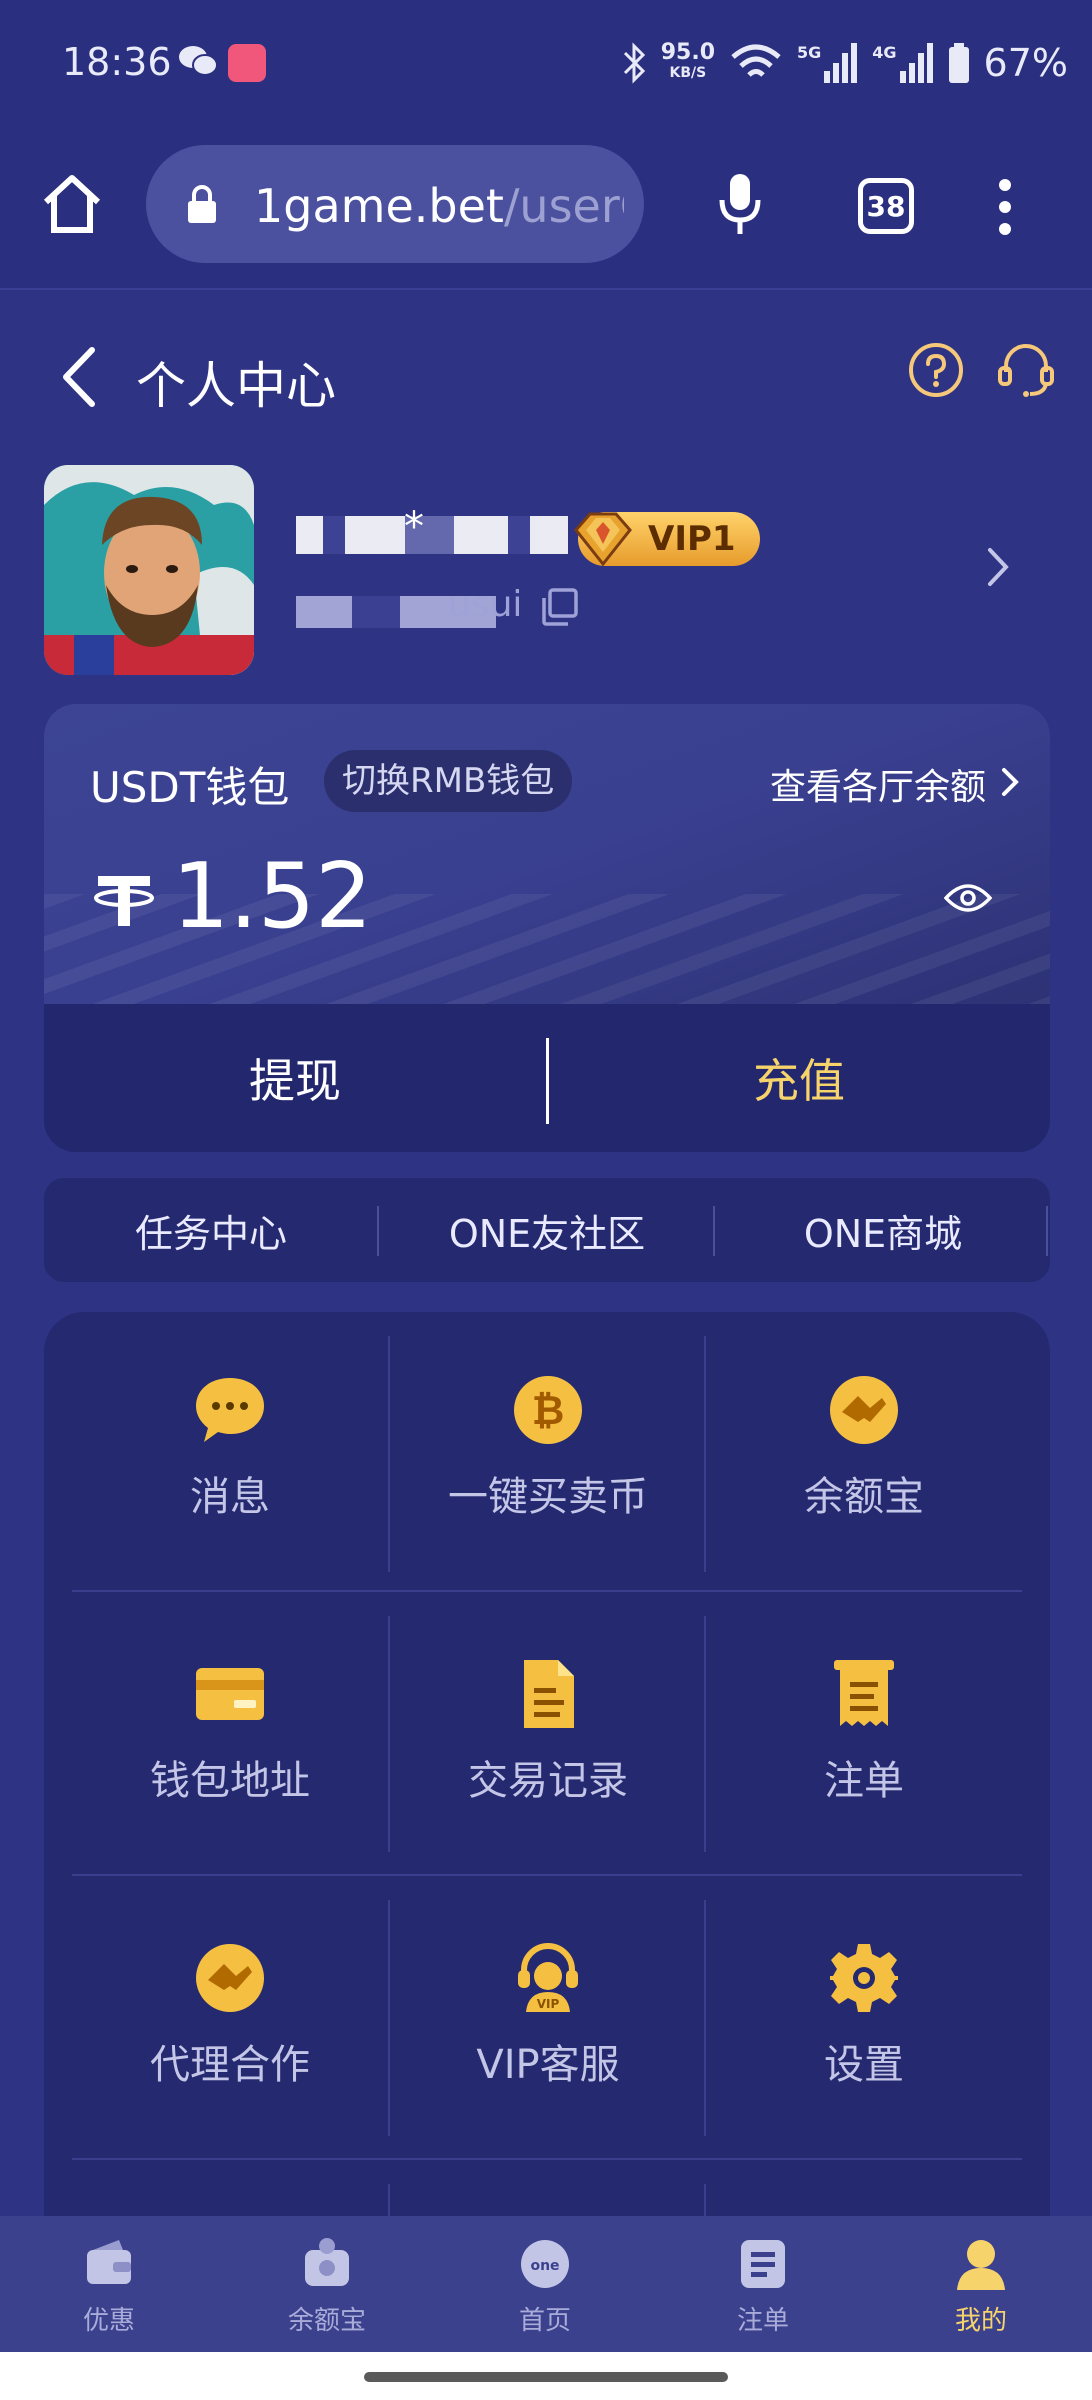 The height and width of the screenshot is (2400, 1092). What do you see at coordinates (864, 1497) in the screenshot?
I see `grid-label: 余额宝` at bounding box center [864, 1497].